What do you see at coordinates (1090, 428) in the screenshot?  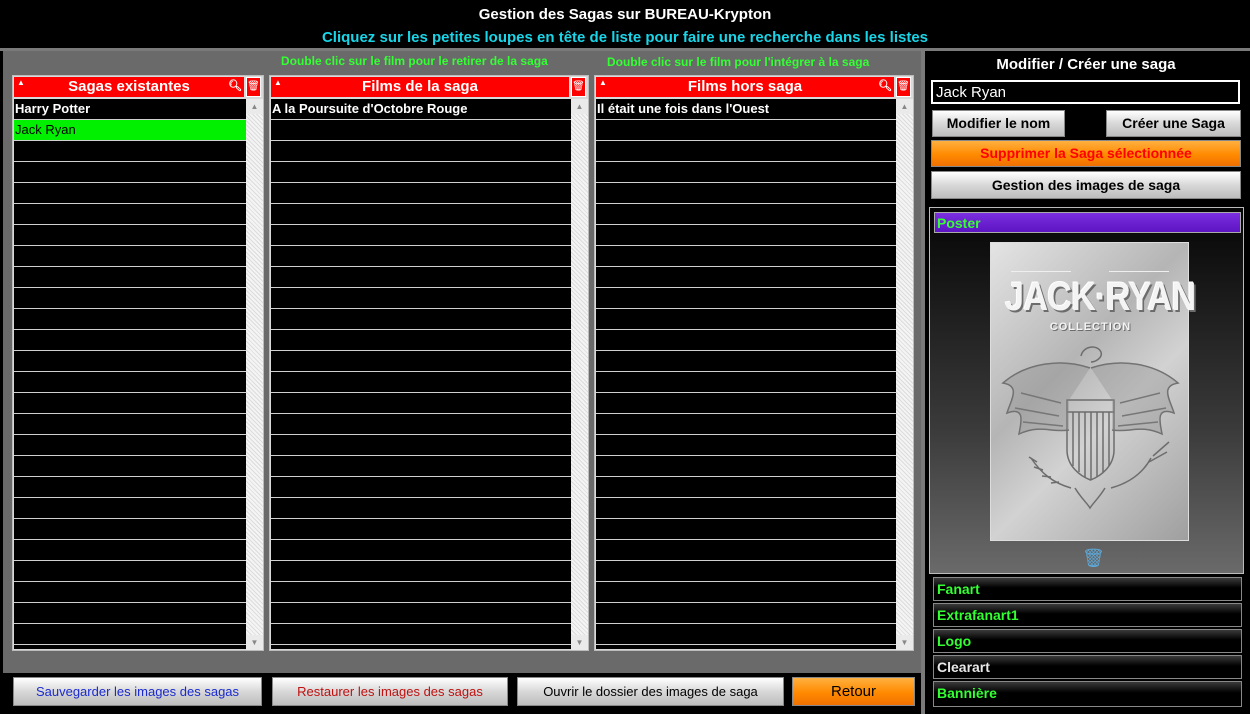 I see `eagle-emblem-icon` at bounding box center [1090, 428].